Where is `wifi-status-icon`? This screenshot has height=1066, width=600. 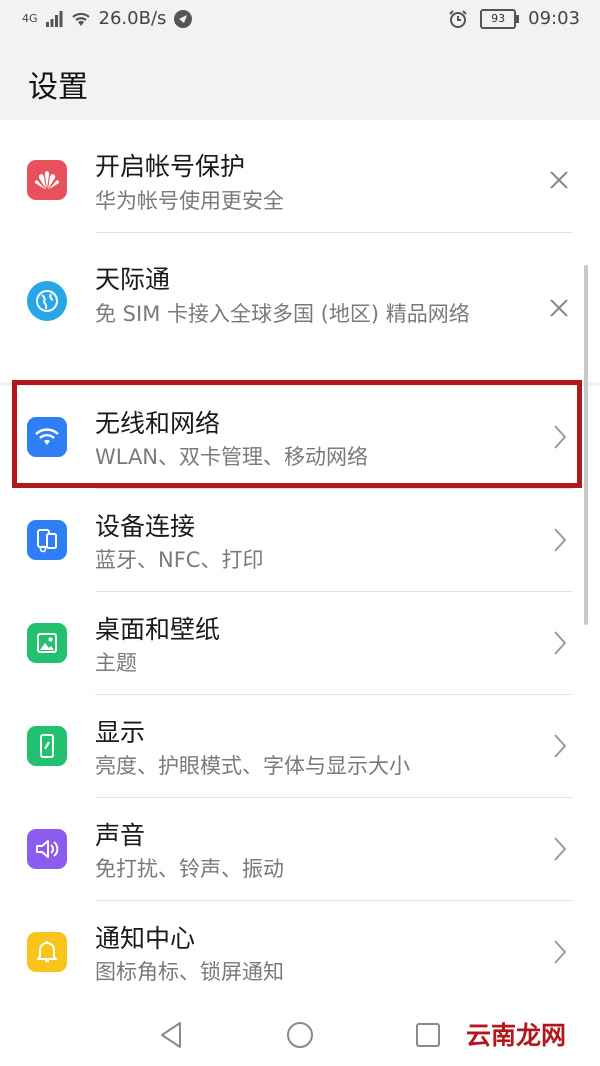 wifi-status-icon is located at coordinates (80, 19).